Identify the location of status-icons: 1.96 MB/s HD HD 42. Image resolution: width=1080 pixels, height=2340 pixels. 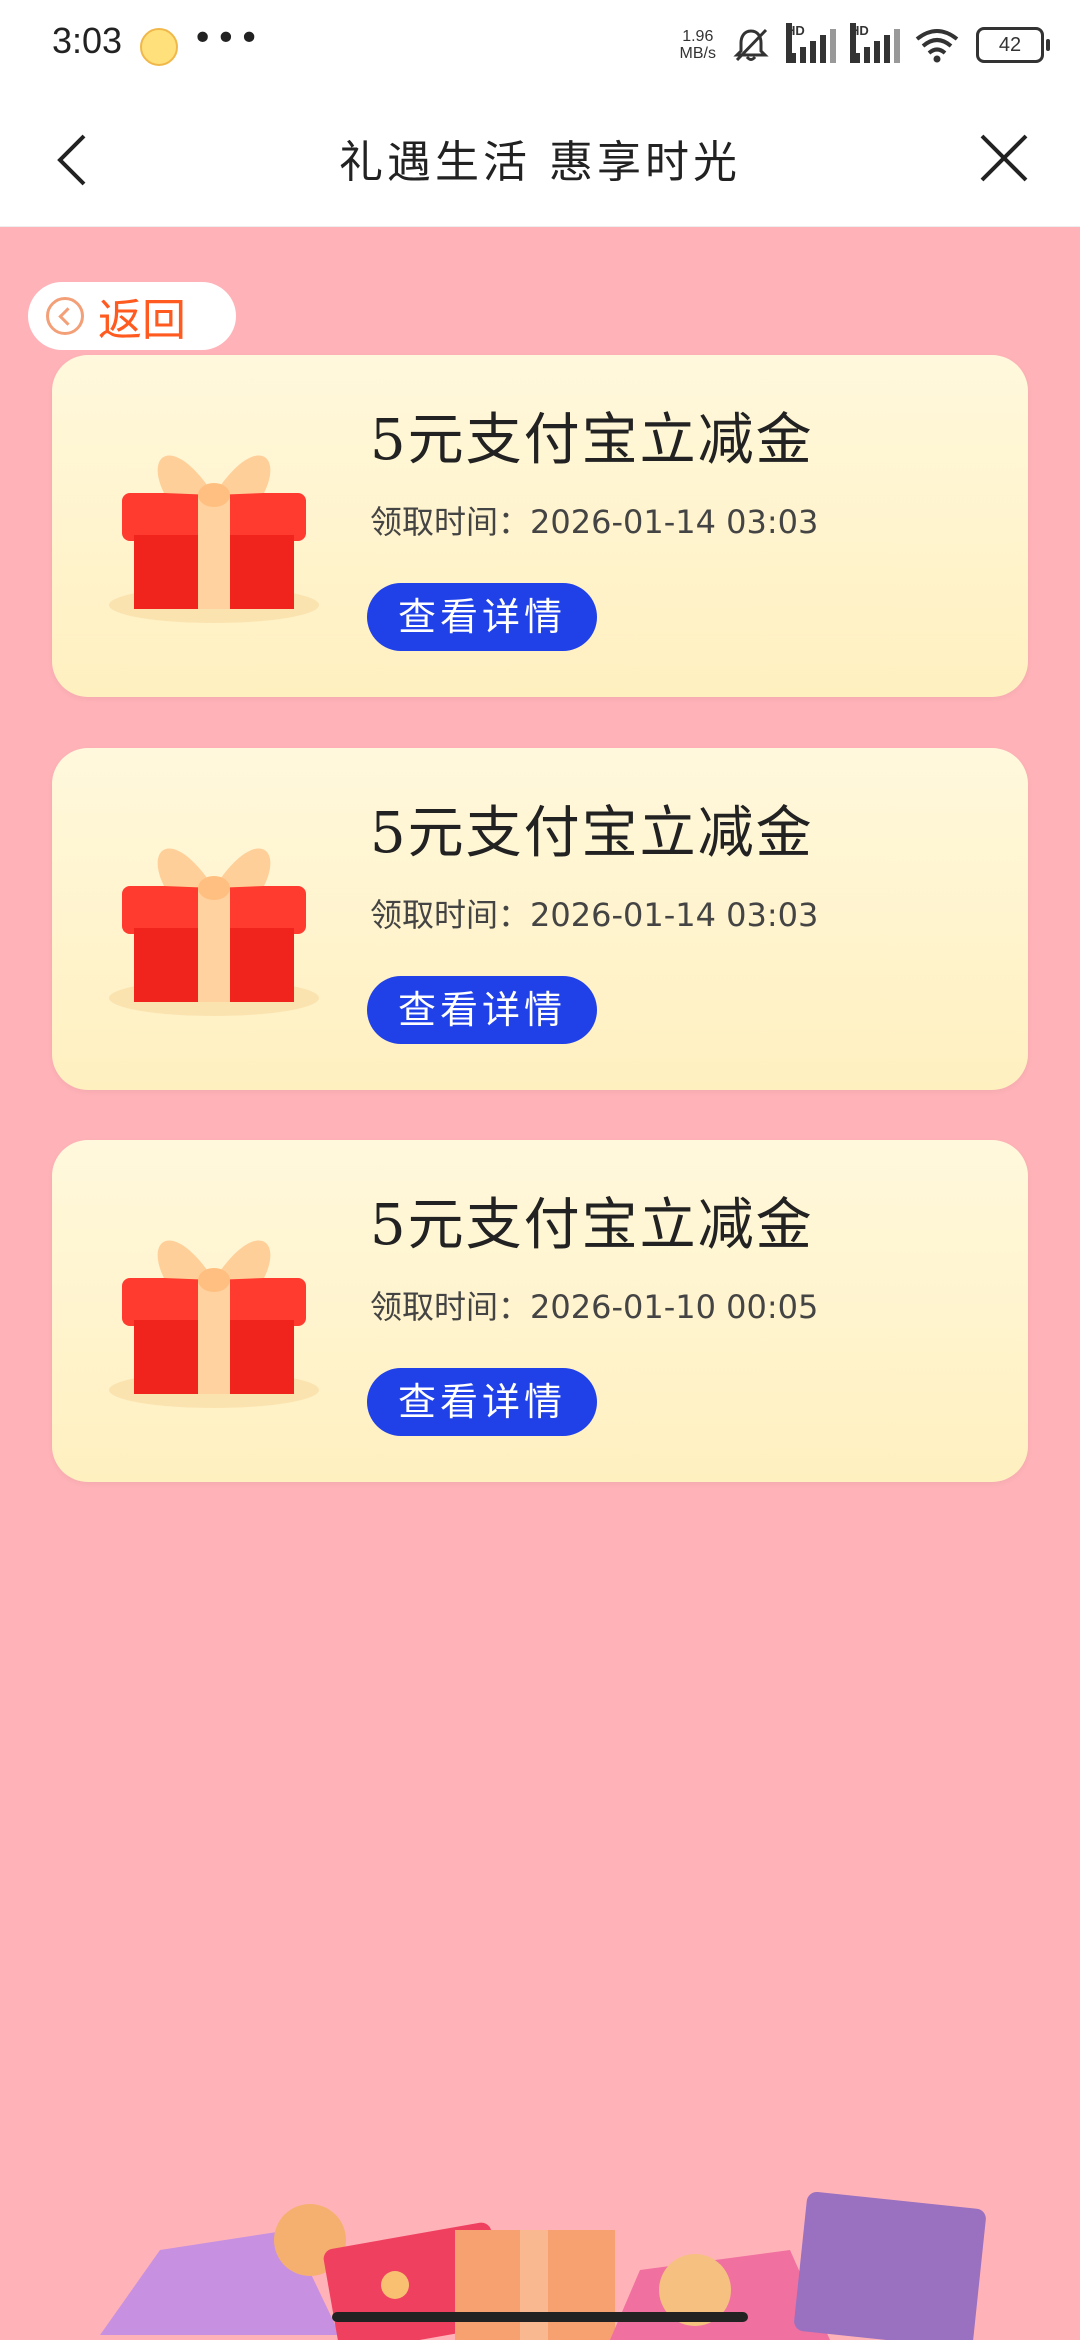
(865, 45).